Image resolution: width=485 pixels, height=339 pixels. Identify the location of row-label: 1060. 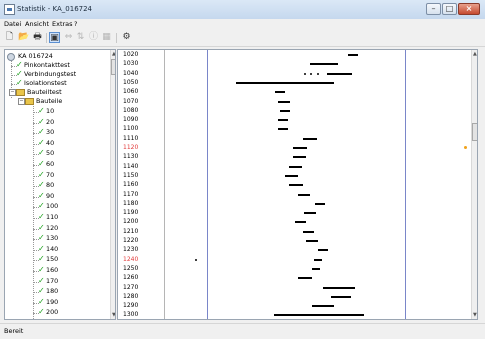
(131, 92).